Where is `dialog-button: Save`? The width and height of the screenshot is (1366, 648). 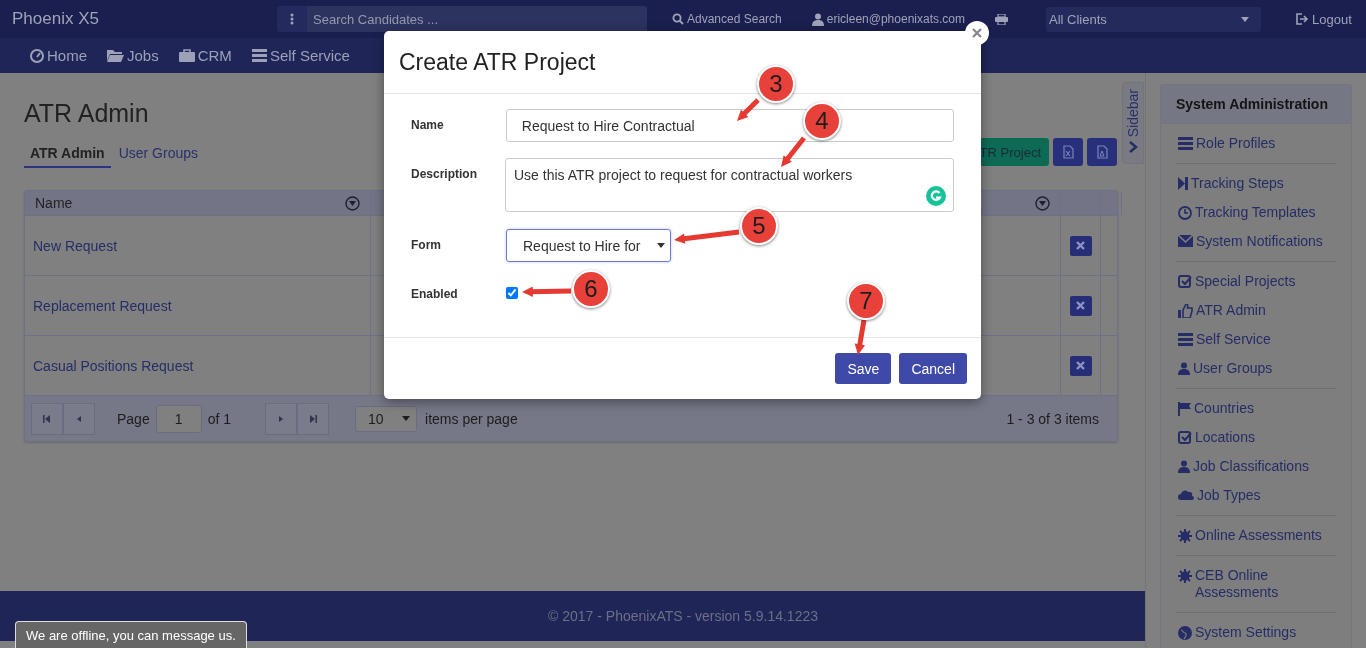 dialog-button: Save is located at coordinates (863, 368).